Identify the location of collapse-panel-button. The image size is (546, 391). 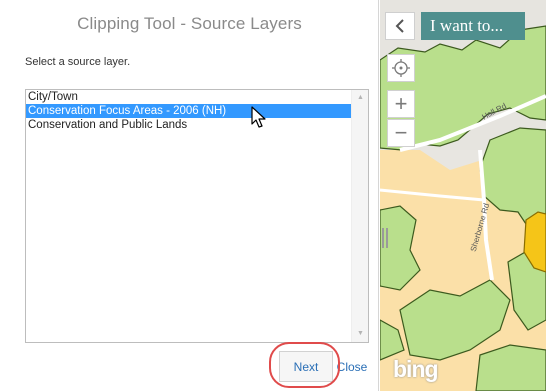
(400, 26).